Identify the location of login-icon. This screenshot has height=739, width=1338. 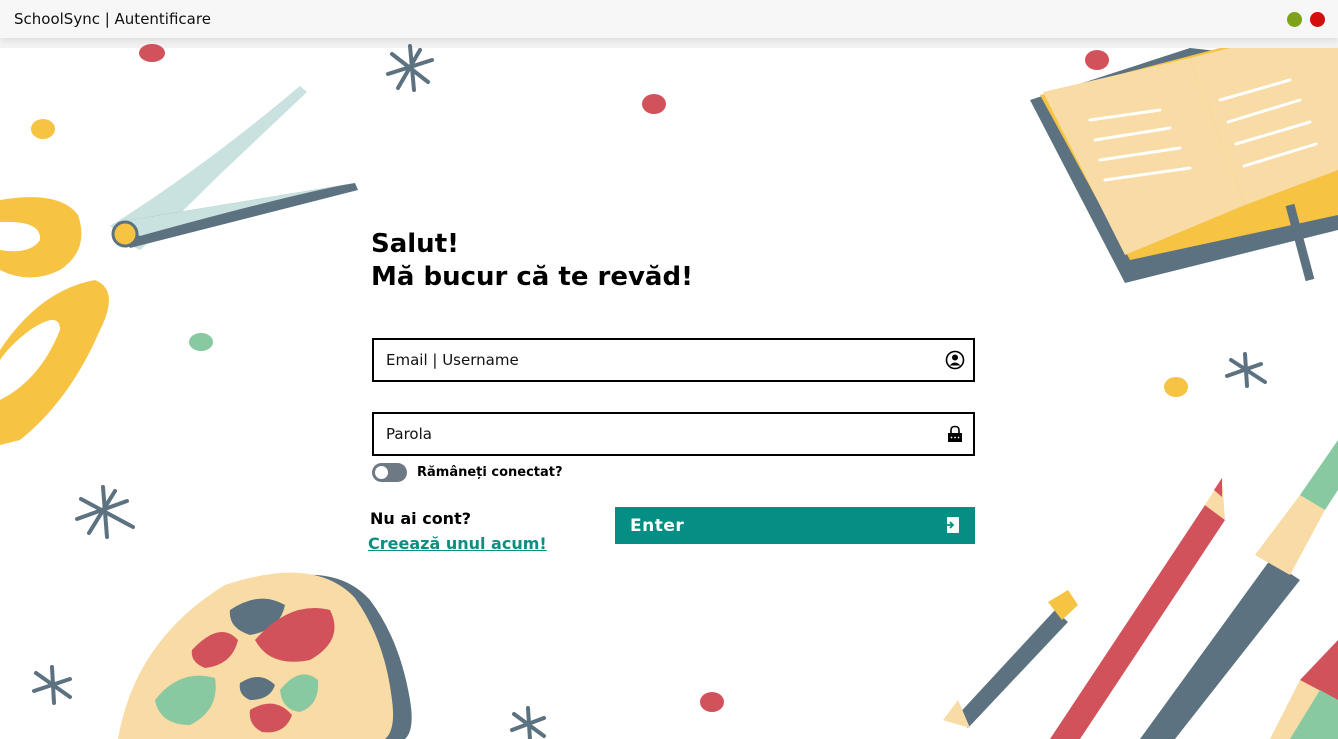
(951, 525).